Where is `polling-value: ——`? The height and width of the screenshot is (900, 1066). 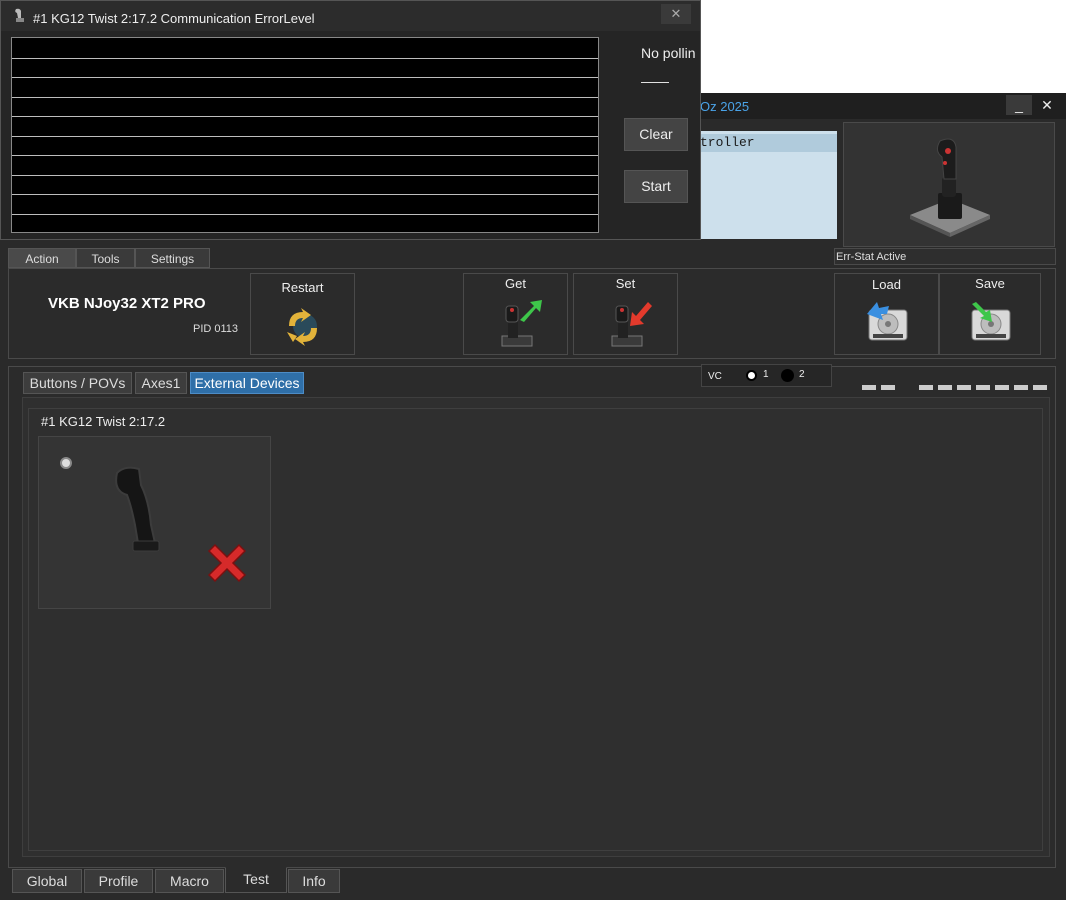
polling-value: —— is located at coordinates (655, 81).